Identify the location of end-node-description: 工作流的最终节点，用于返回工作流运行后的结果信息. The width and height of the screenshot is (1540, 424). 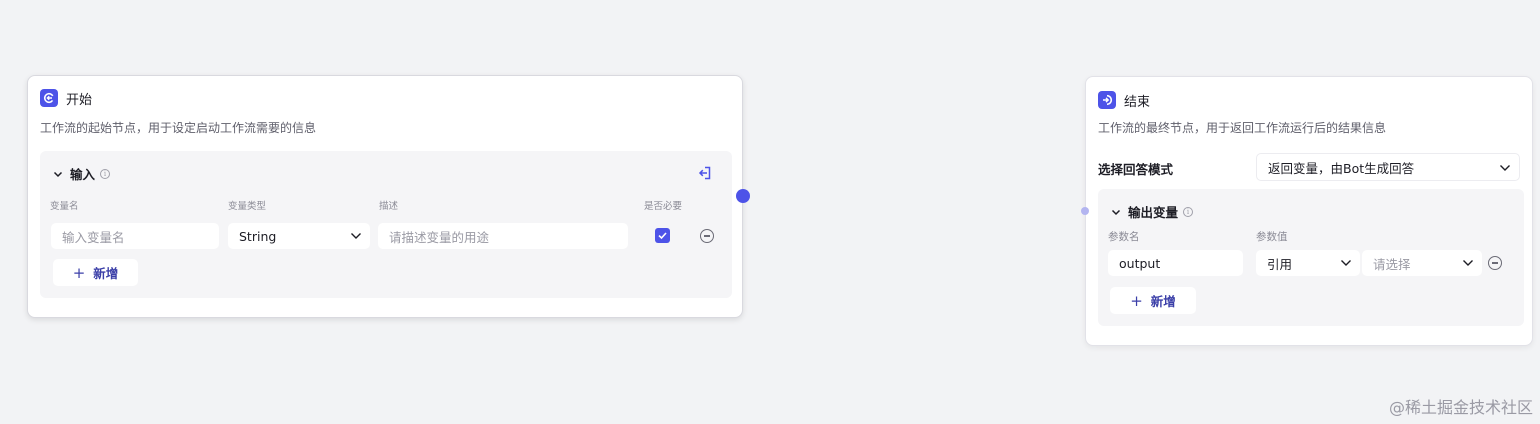
(1242, 128).